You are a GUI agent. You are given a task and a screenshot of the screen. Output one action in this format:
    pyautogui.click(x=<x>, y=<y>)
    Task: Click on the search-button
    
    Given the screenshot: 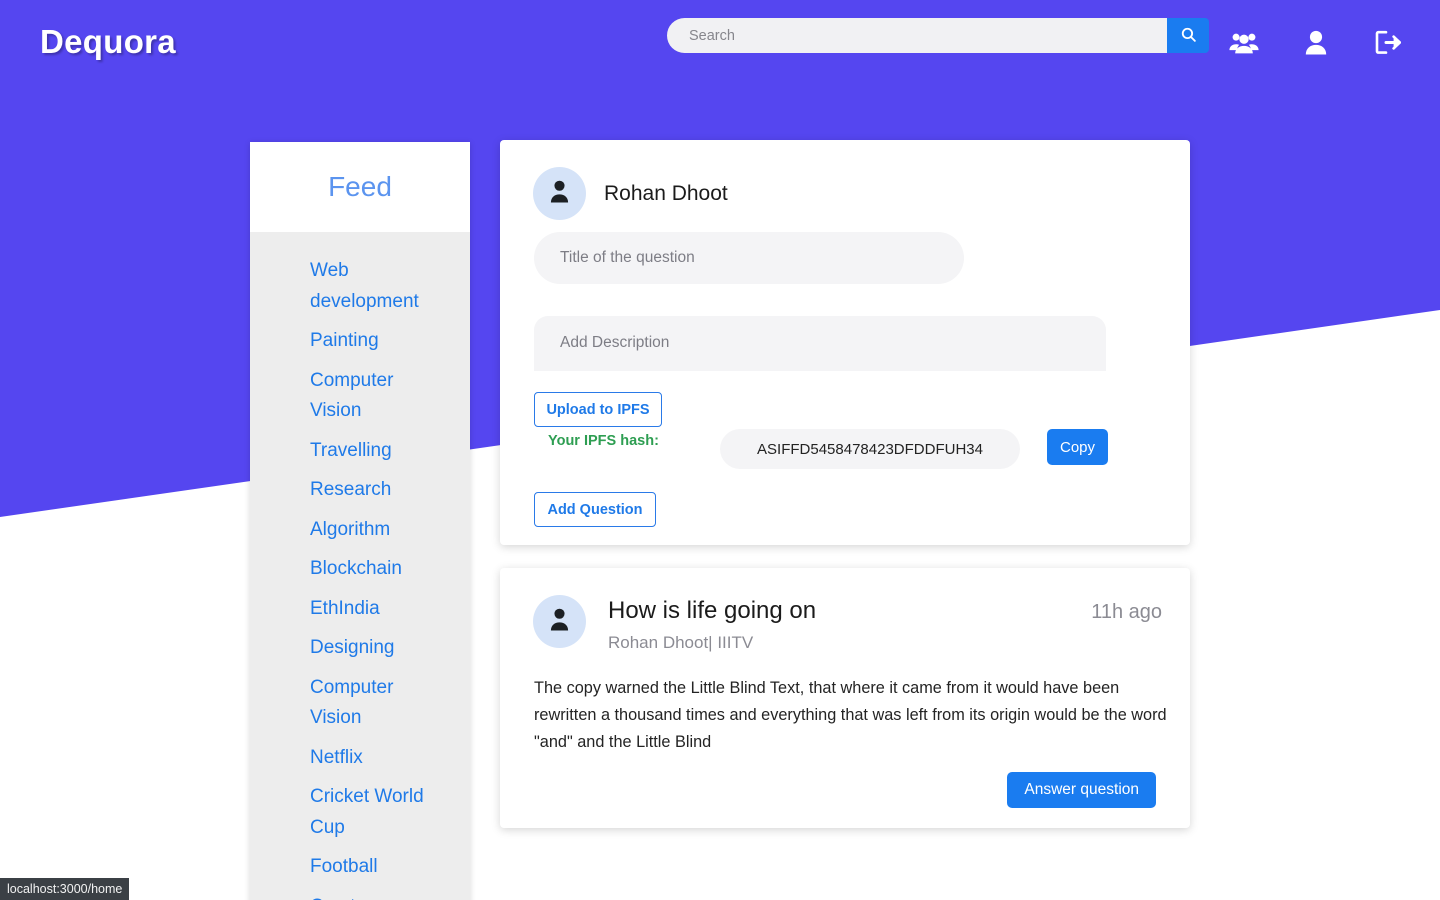 What is the action you would take?
    pyautogui.click(x=1188, y=35)
    